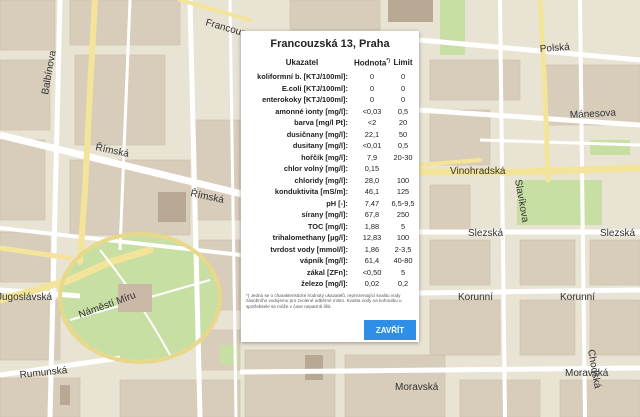  What do you see at coordinates (403, 62) in the screenshot?
I see `column-header-limit: Limit` at bounding box center [403, 62].